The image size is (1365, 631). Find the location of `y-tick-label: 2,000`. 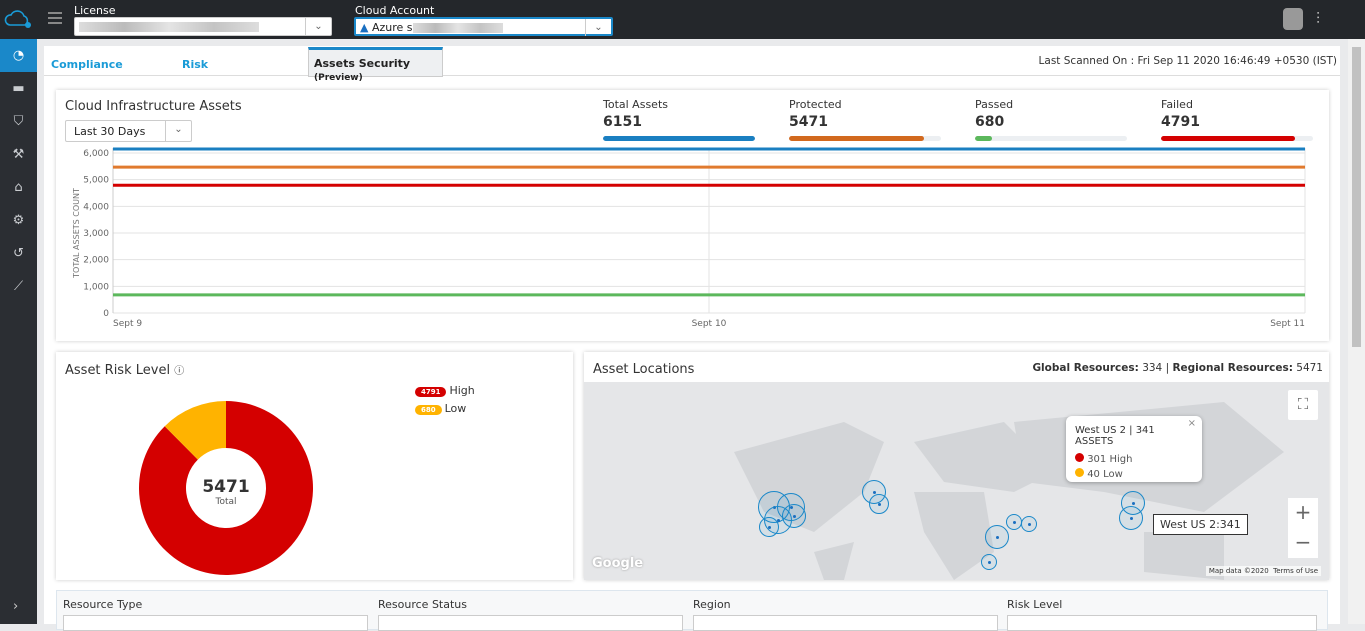

y-tick-label: 2,000 is located at coordinates (96, 261).